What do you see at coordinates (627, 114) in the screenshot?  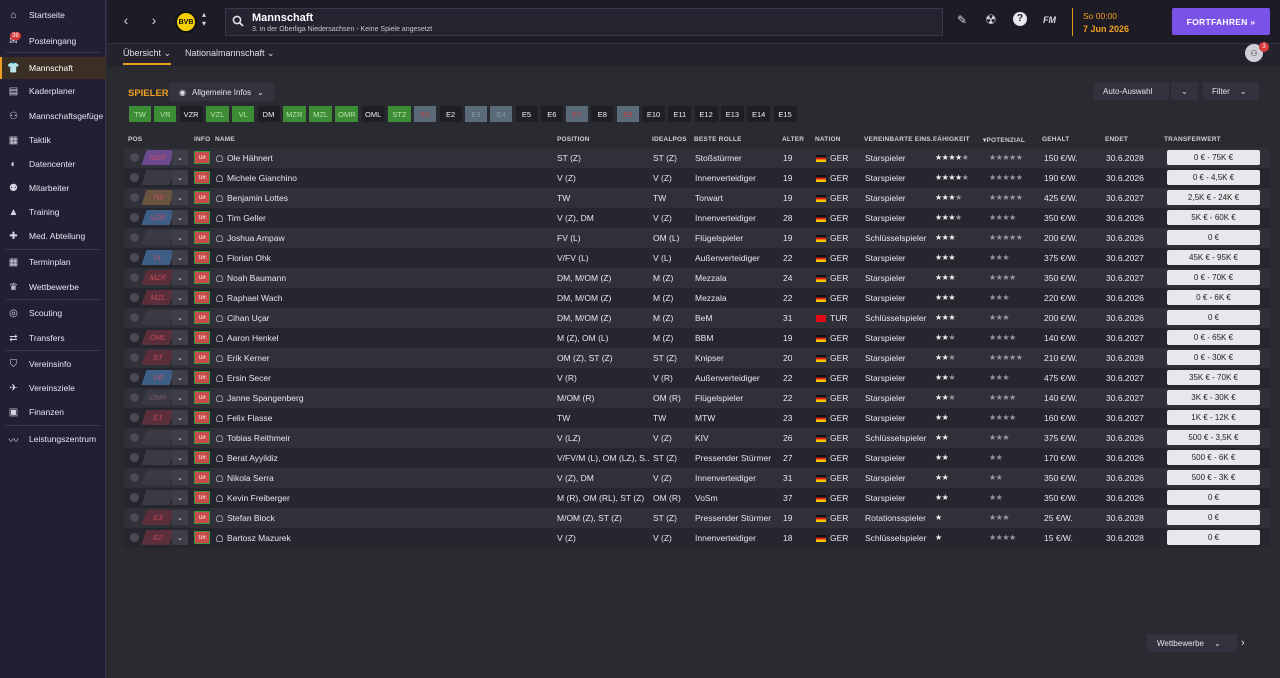 I see `position-chip-e9: E9` at bounding box center [627, 114].